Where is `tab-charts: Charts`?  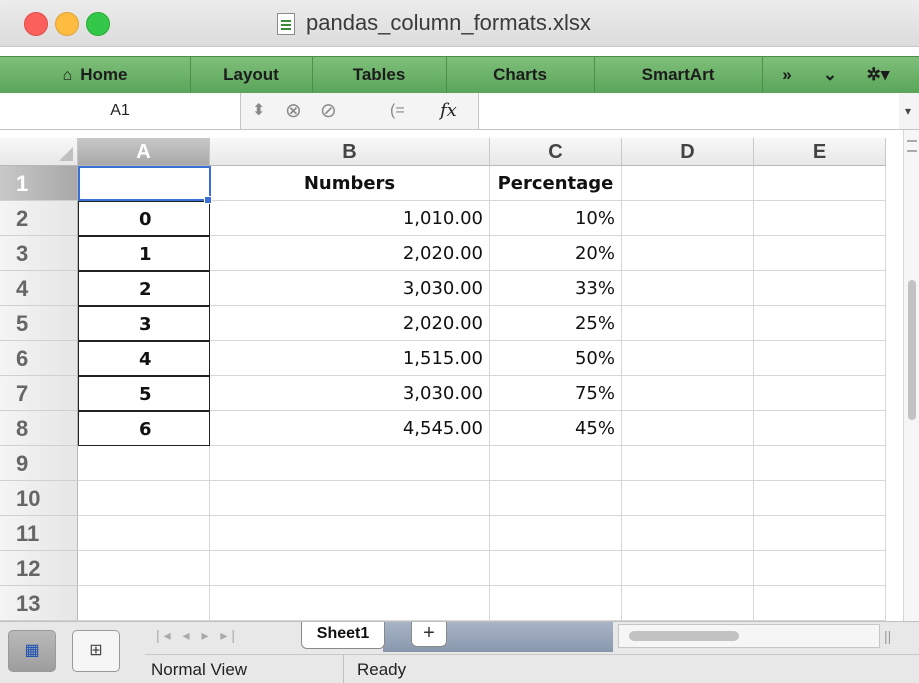
tab-charts: Charts is located at coordinates (520, 75).